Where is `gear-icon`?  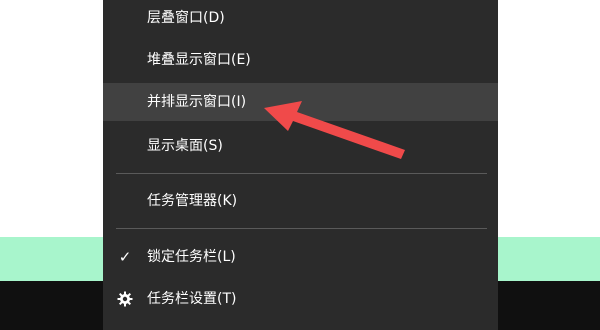
gear-icon is located at coordinates (125, 299).